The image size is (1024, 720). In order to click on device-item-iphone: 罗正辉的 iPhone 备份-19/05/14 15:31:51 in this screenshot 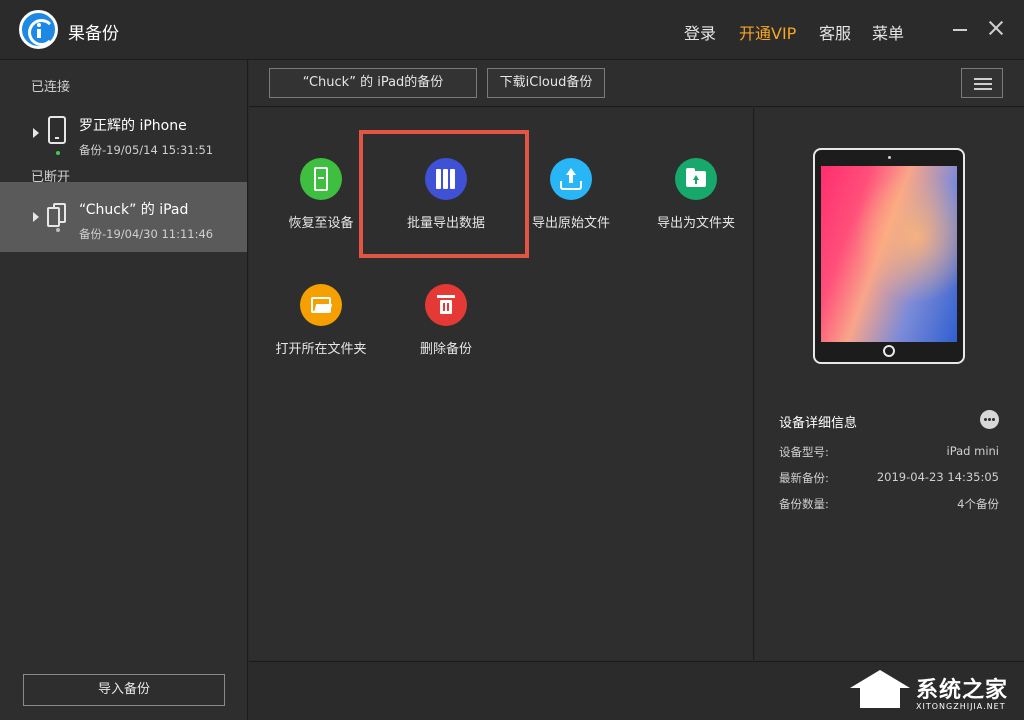, I will do `click(123, 133)`.